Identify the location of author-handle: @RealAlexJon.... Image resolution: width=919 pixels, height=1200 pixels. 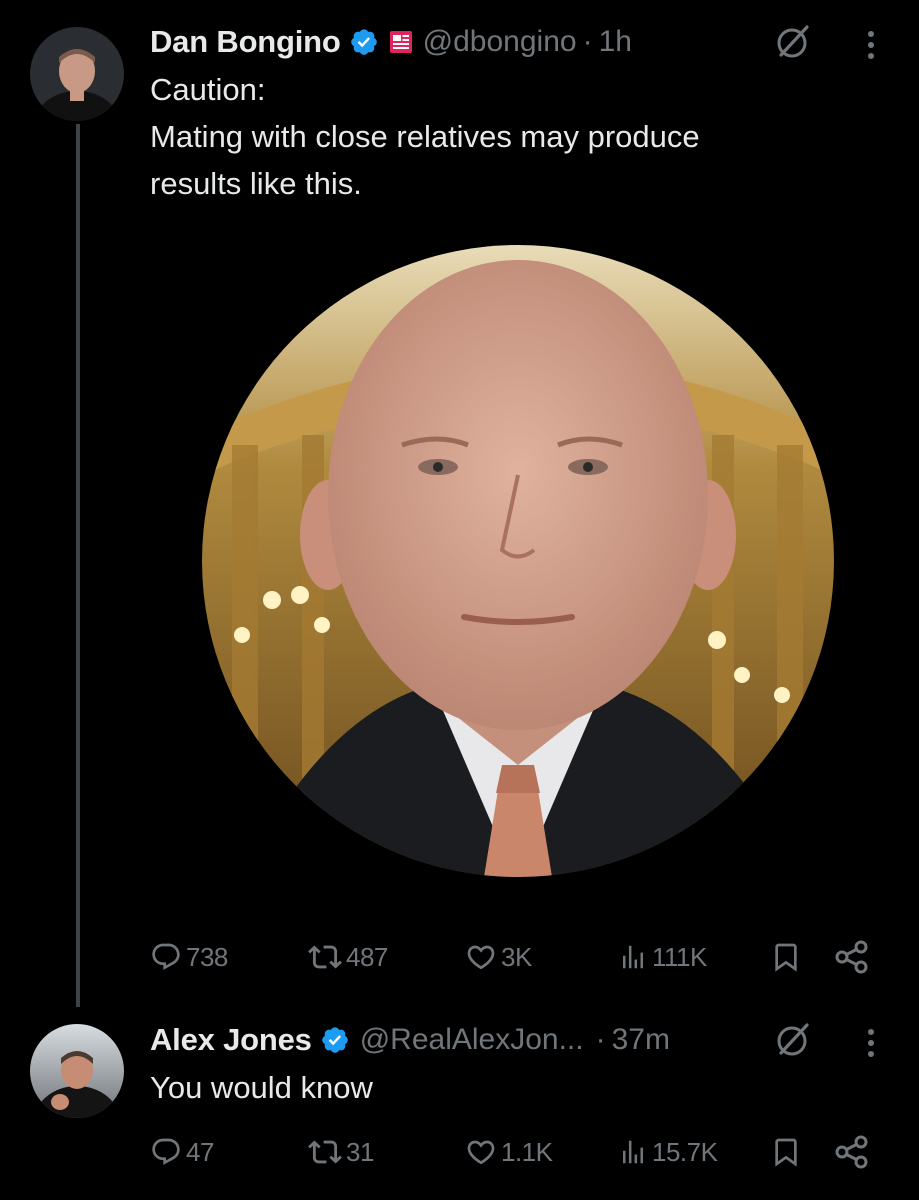
(472, 1040).